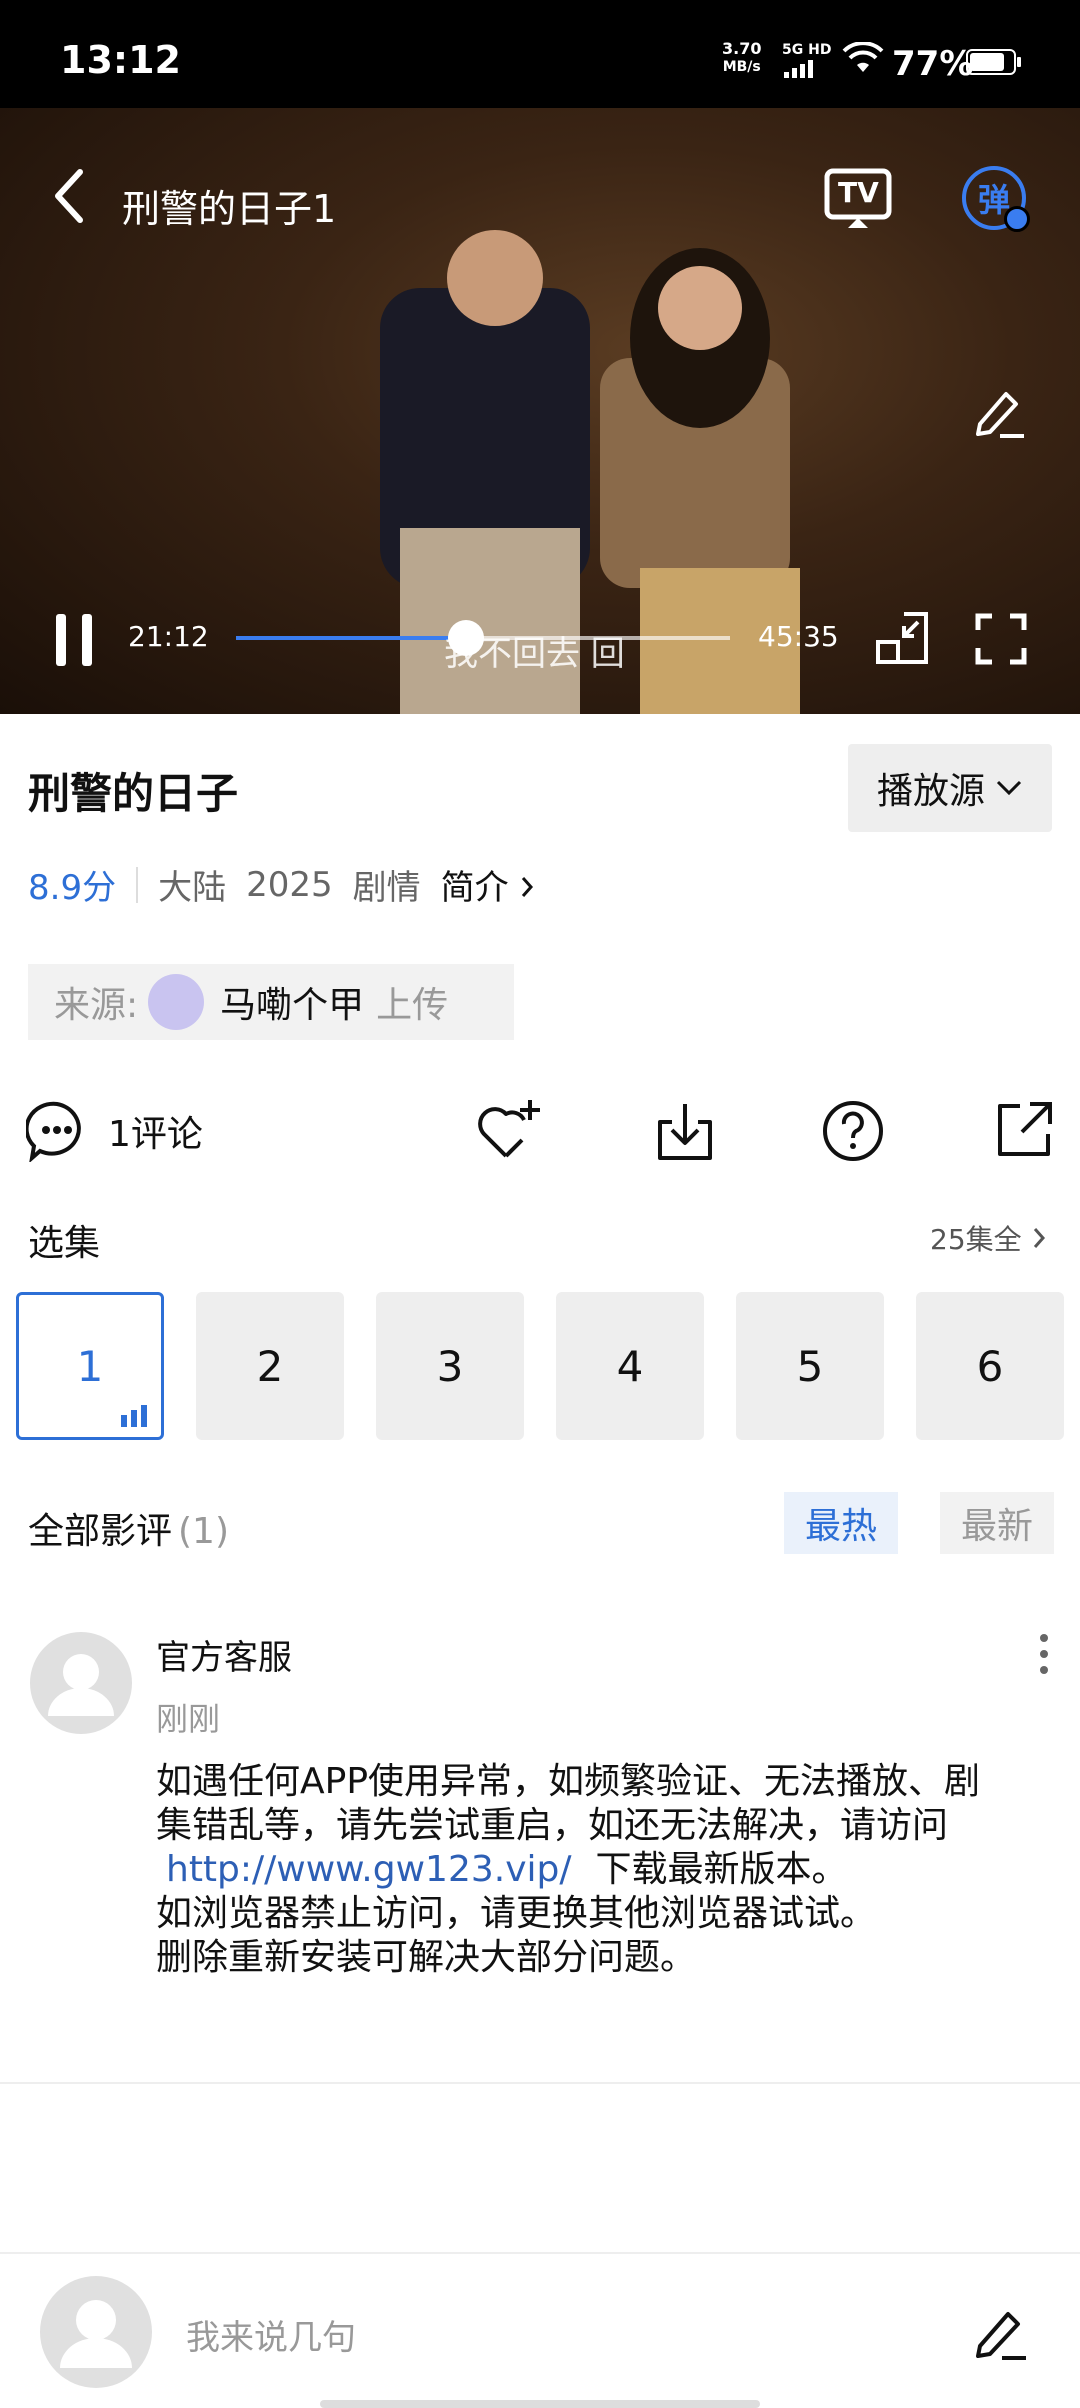  Describe the element at coordinates (685, 1131) in the screenshot. I see `download-icon` at that location.